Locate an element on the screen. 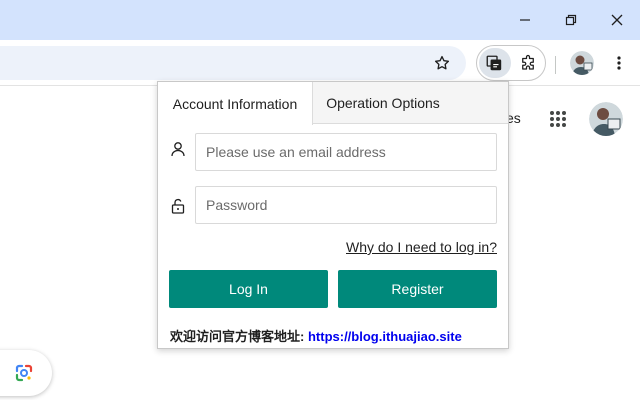 This screenshot has width=640, height=400. menu-kebab-icon is located at coordinates (619, 63).